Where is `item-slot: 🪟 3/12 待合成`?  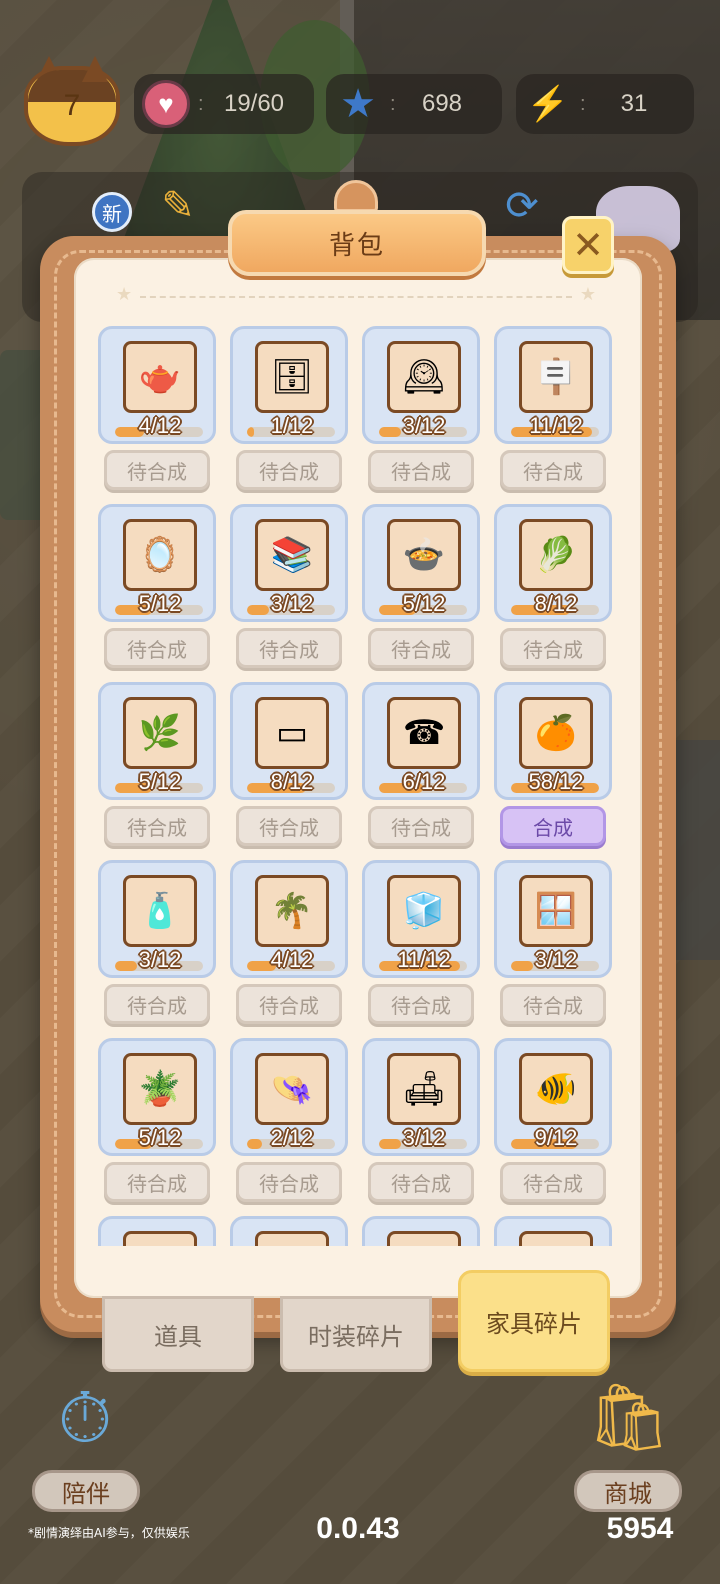 item-slot: 🪟 3/12 待合成 is located at coordinates (553, 945).